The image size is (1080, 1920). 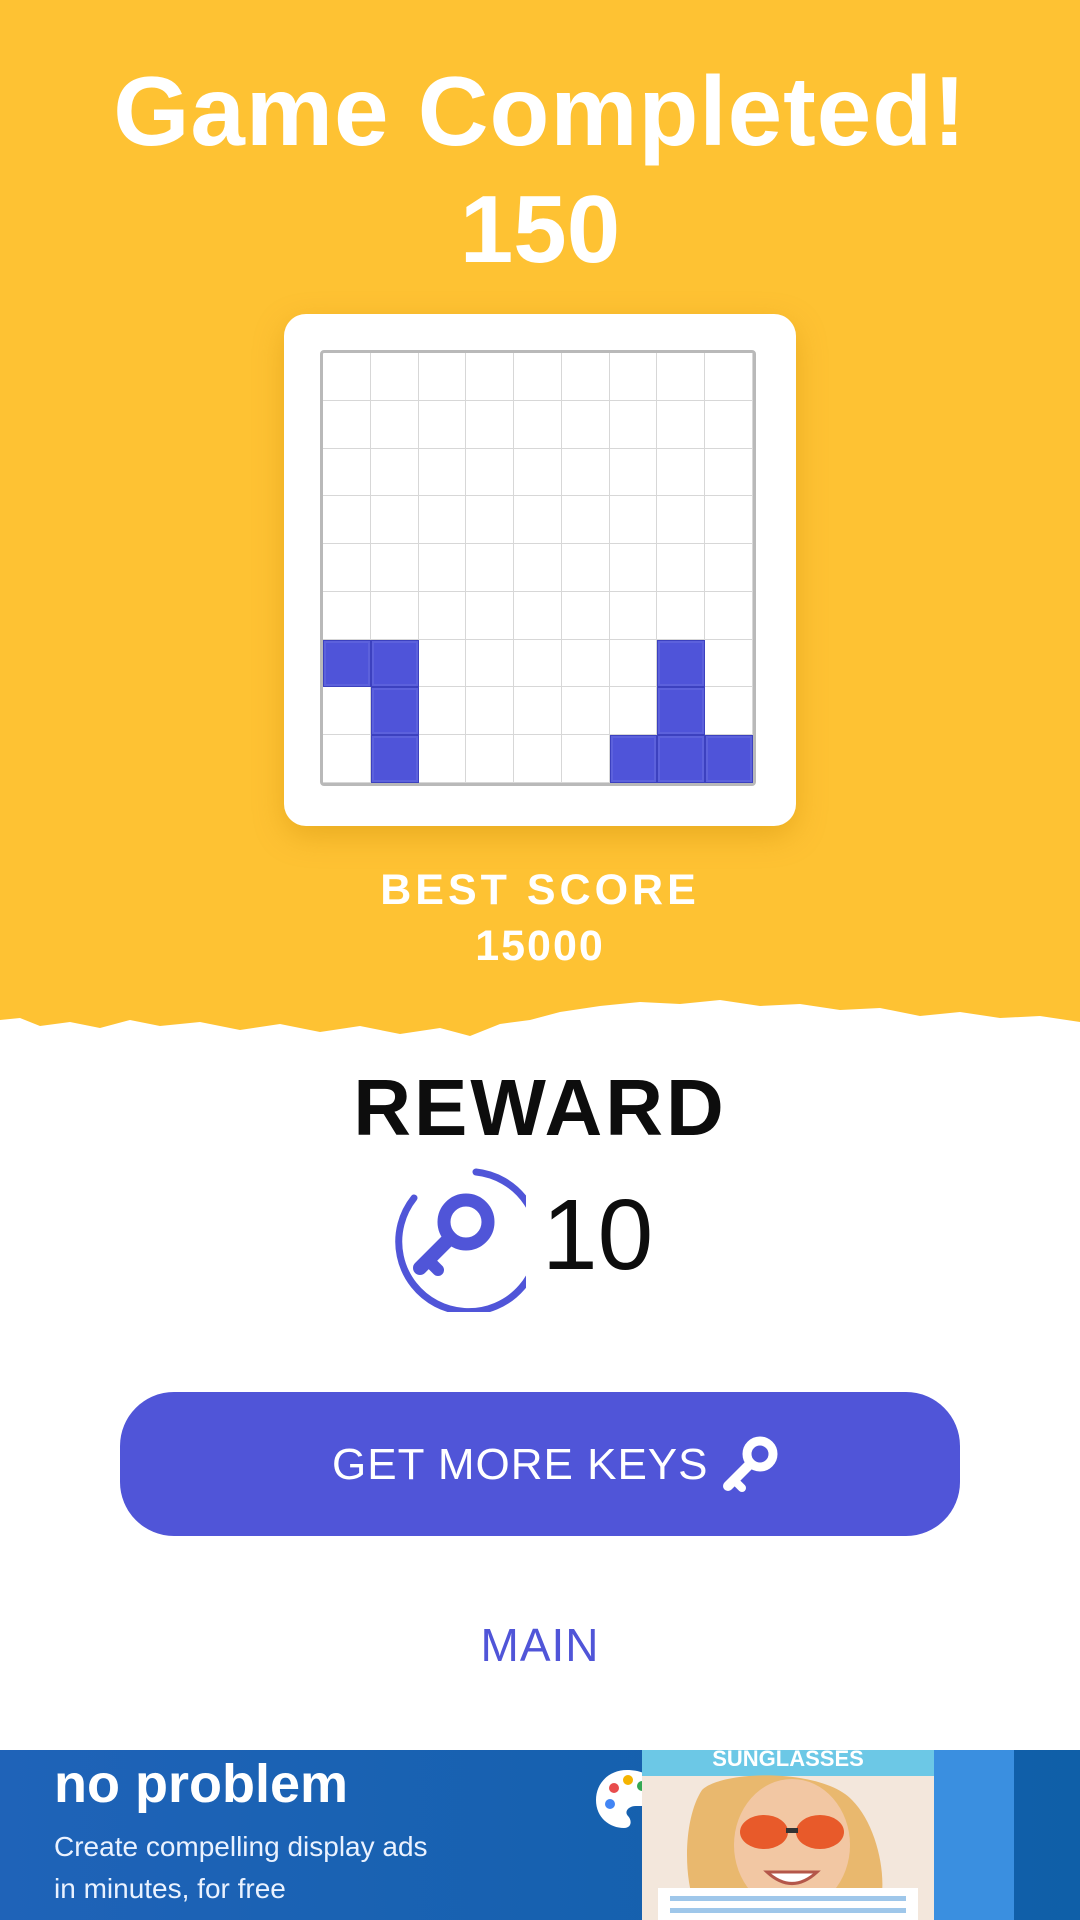 What do you see at coordinates (788, 1847) in the screenshot?
I see `woman-with-sunglasses-illustration` at bounding box center [788, 1847].